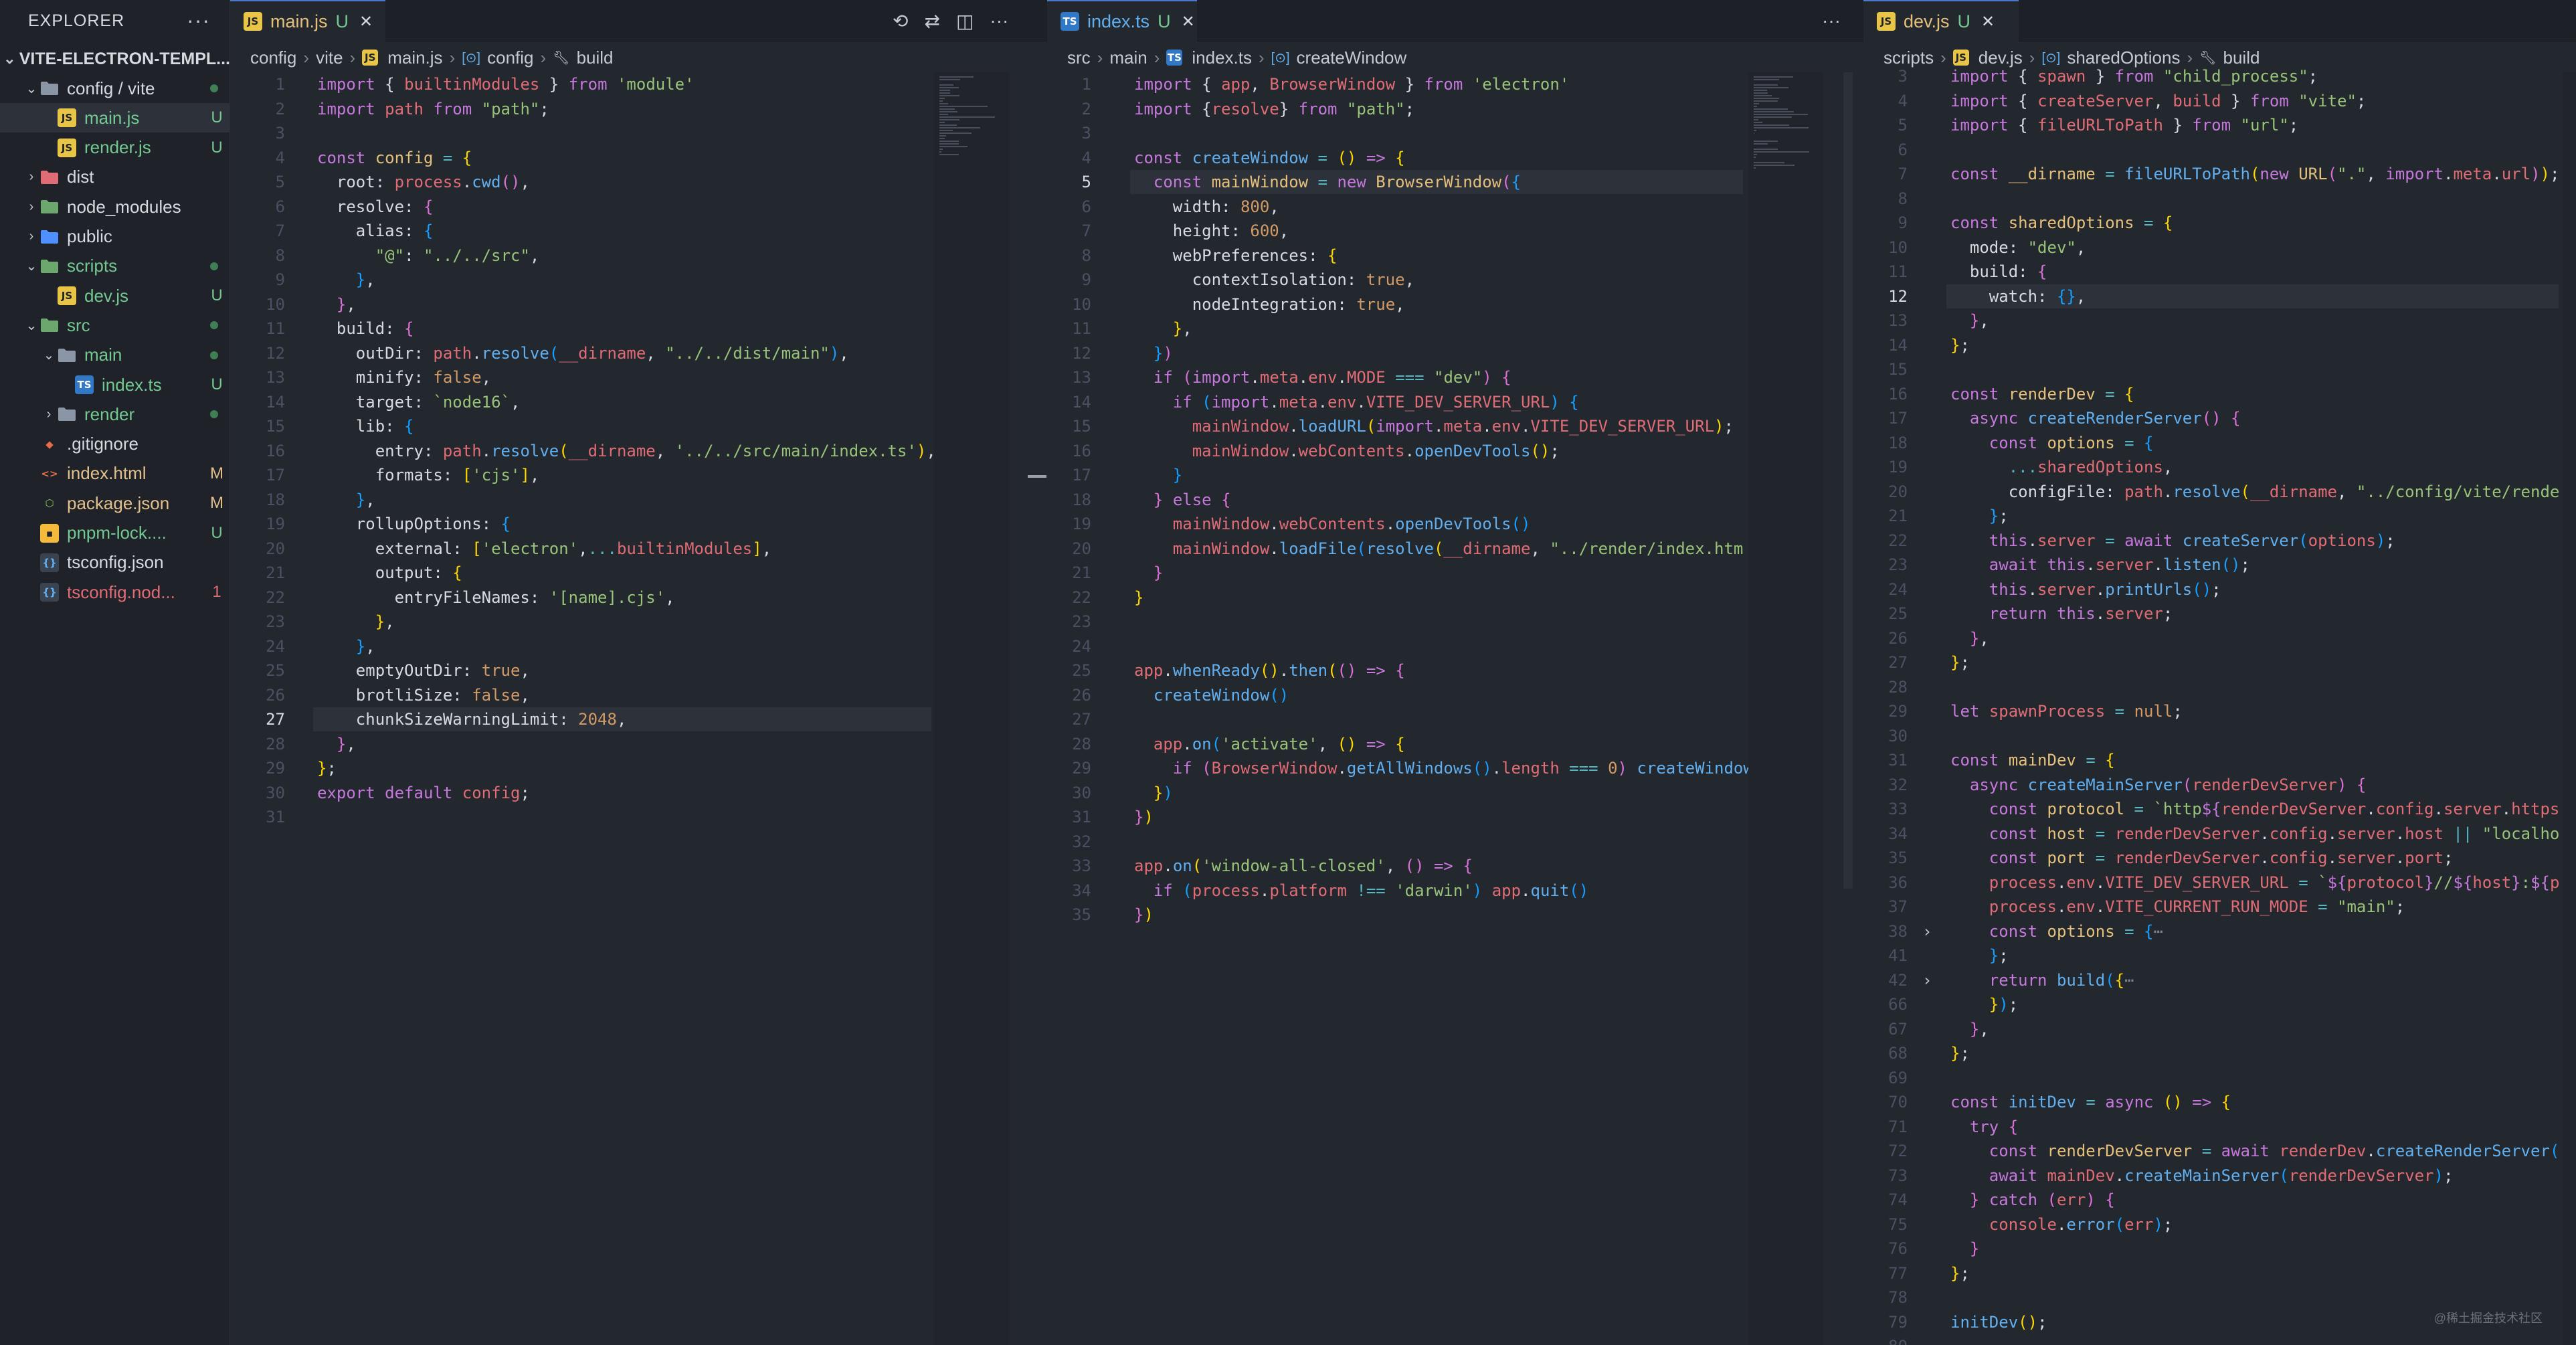  I want to click on line-number: 21, so click(275, 572).